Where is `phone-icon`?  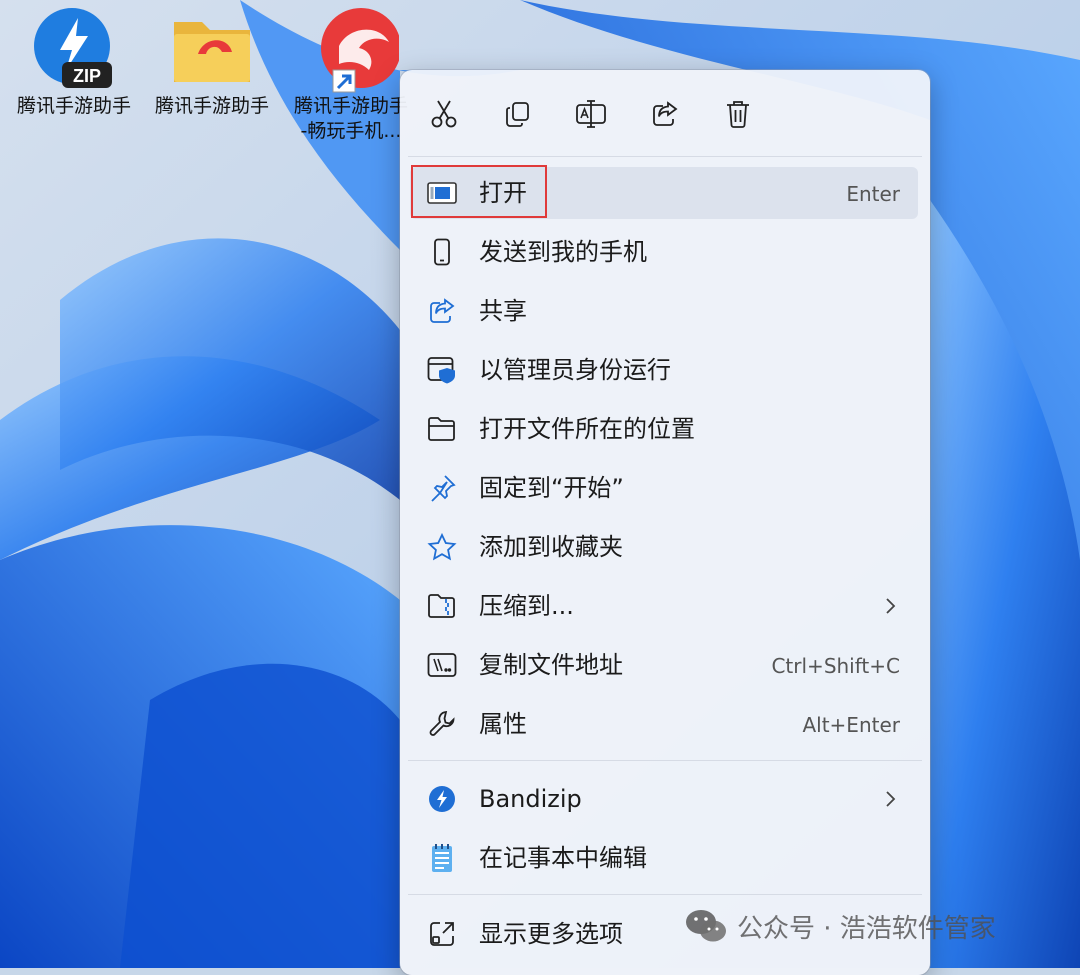
phone-icon is located at coordinates (442, 252).